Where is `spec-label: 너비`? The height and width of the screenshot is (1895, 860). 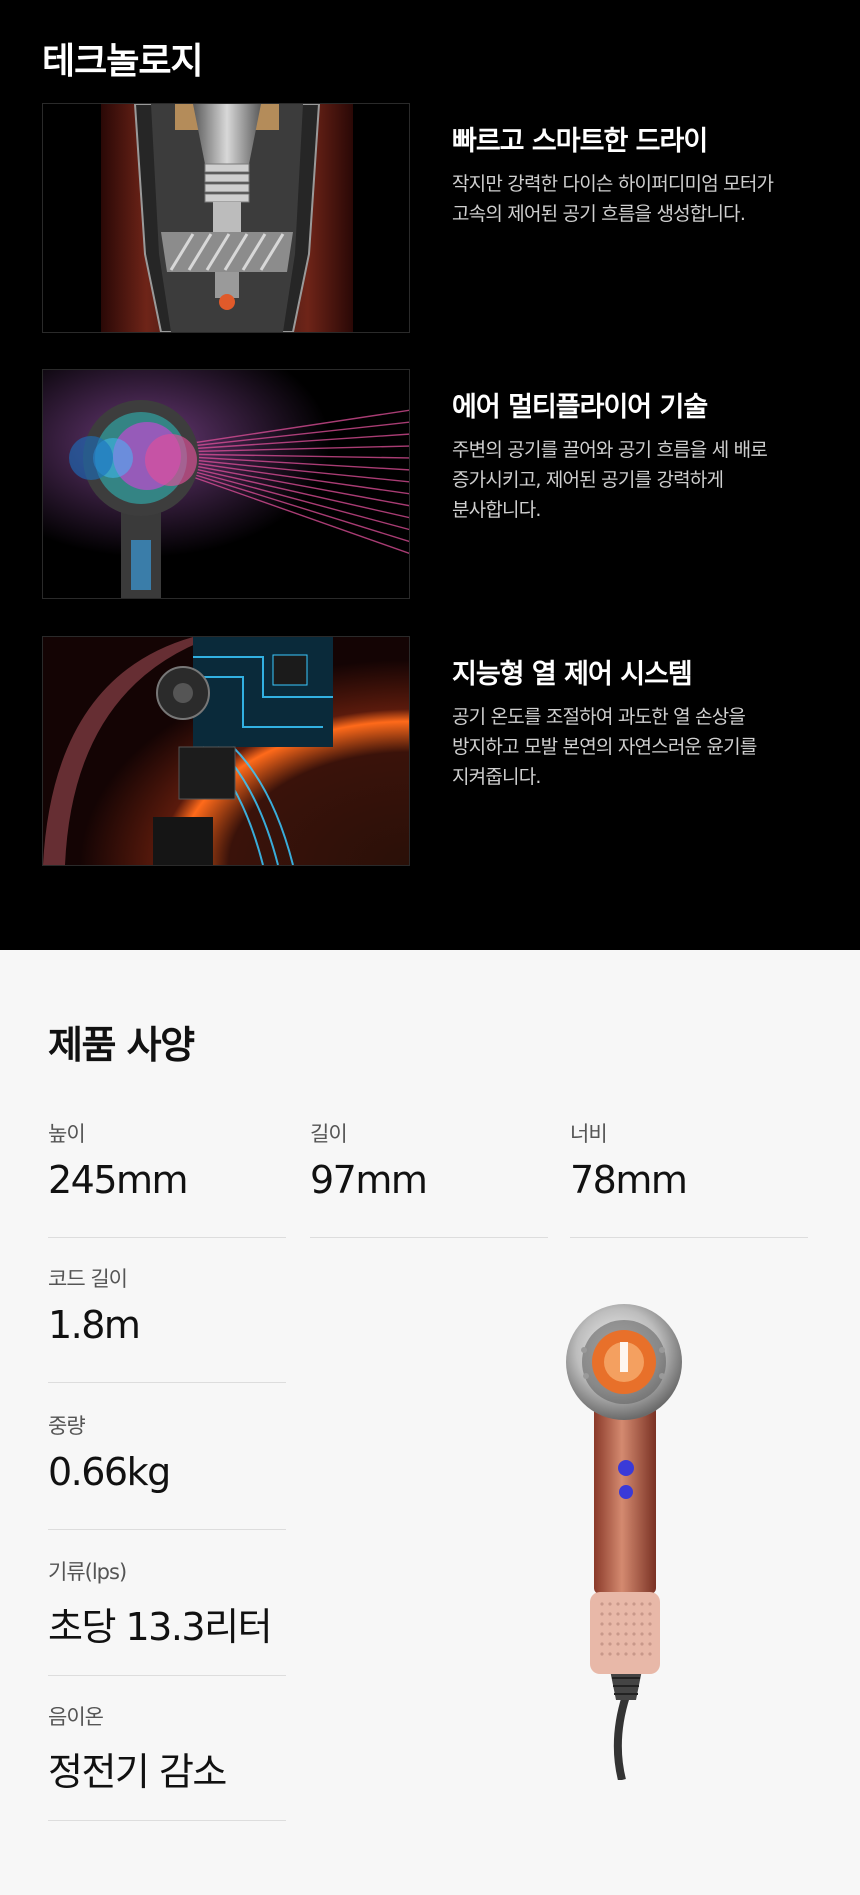
spec-label: 너비 is located at coordinates (589, 1134).